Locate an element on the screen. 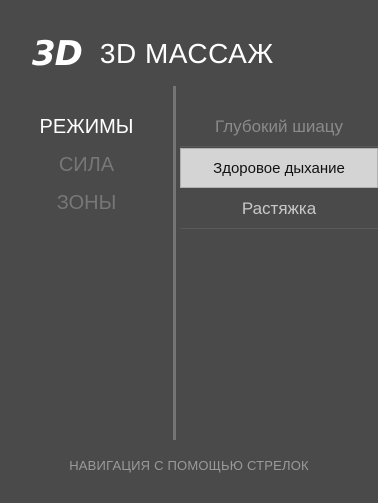  menu-item-zones: ЗОНЫ is located at coordinates (86, 203).